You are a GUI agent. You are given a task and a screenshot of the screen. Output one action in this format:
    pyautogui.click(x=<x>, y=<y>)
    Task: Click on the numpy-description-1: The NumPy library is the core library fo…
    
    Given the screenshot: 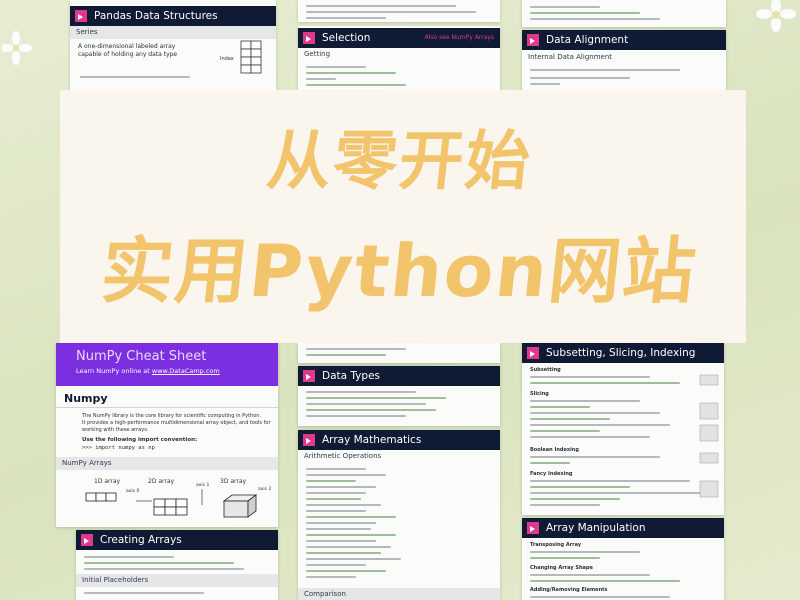 What is the action you would take?
    pyautogui.click(x=172, y=416)
    